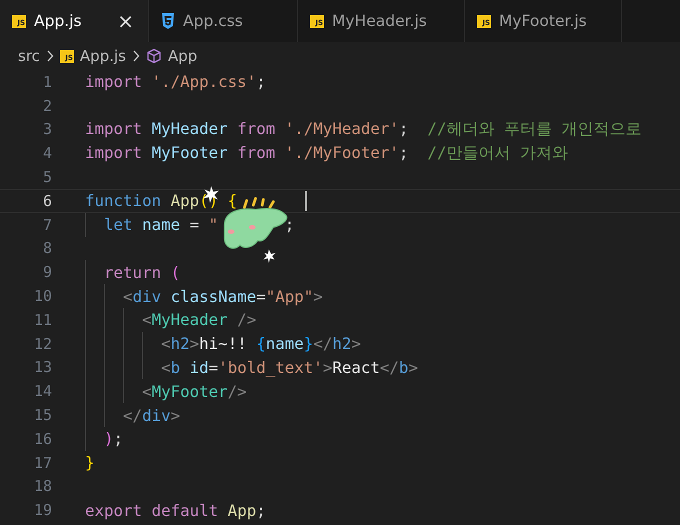 The height and width of the screenshot is (525, 680). What do you see at coordinates (42, 343) in the screenshot?
I see `line-number: 12` at bounding box center [42, 343].